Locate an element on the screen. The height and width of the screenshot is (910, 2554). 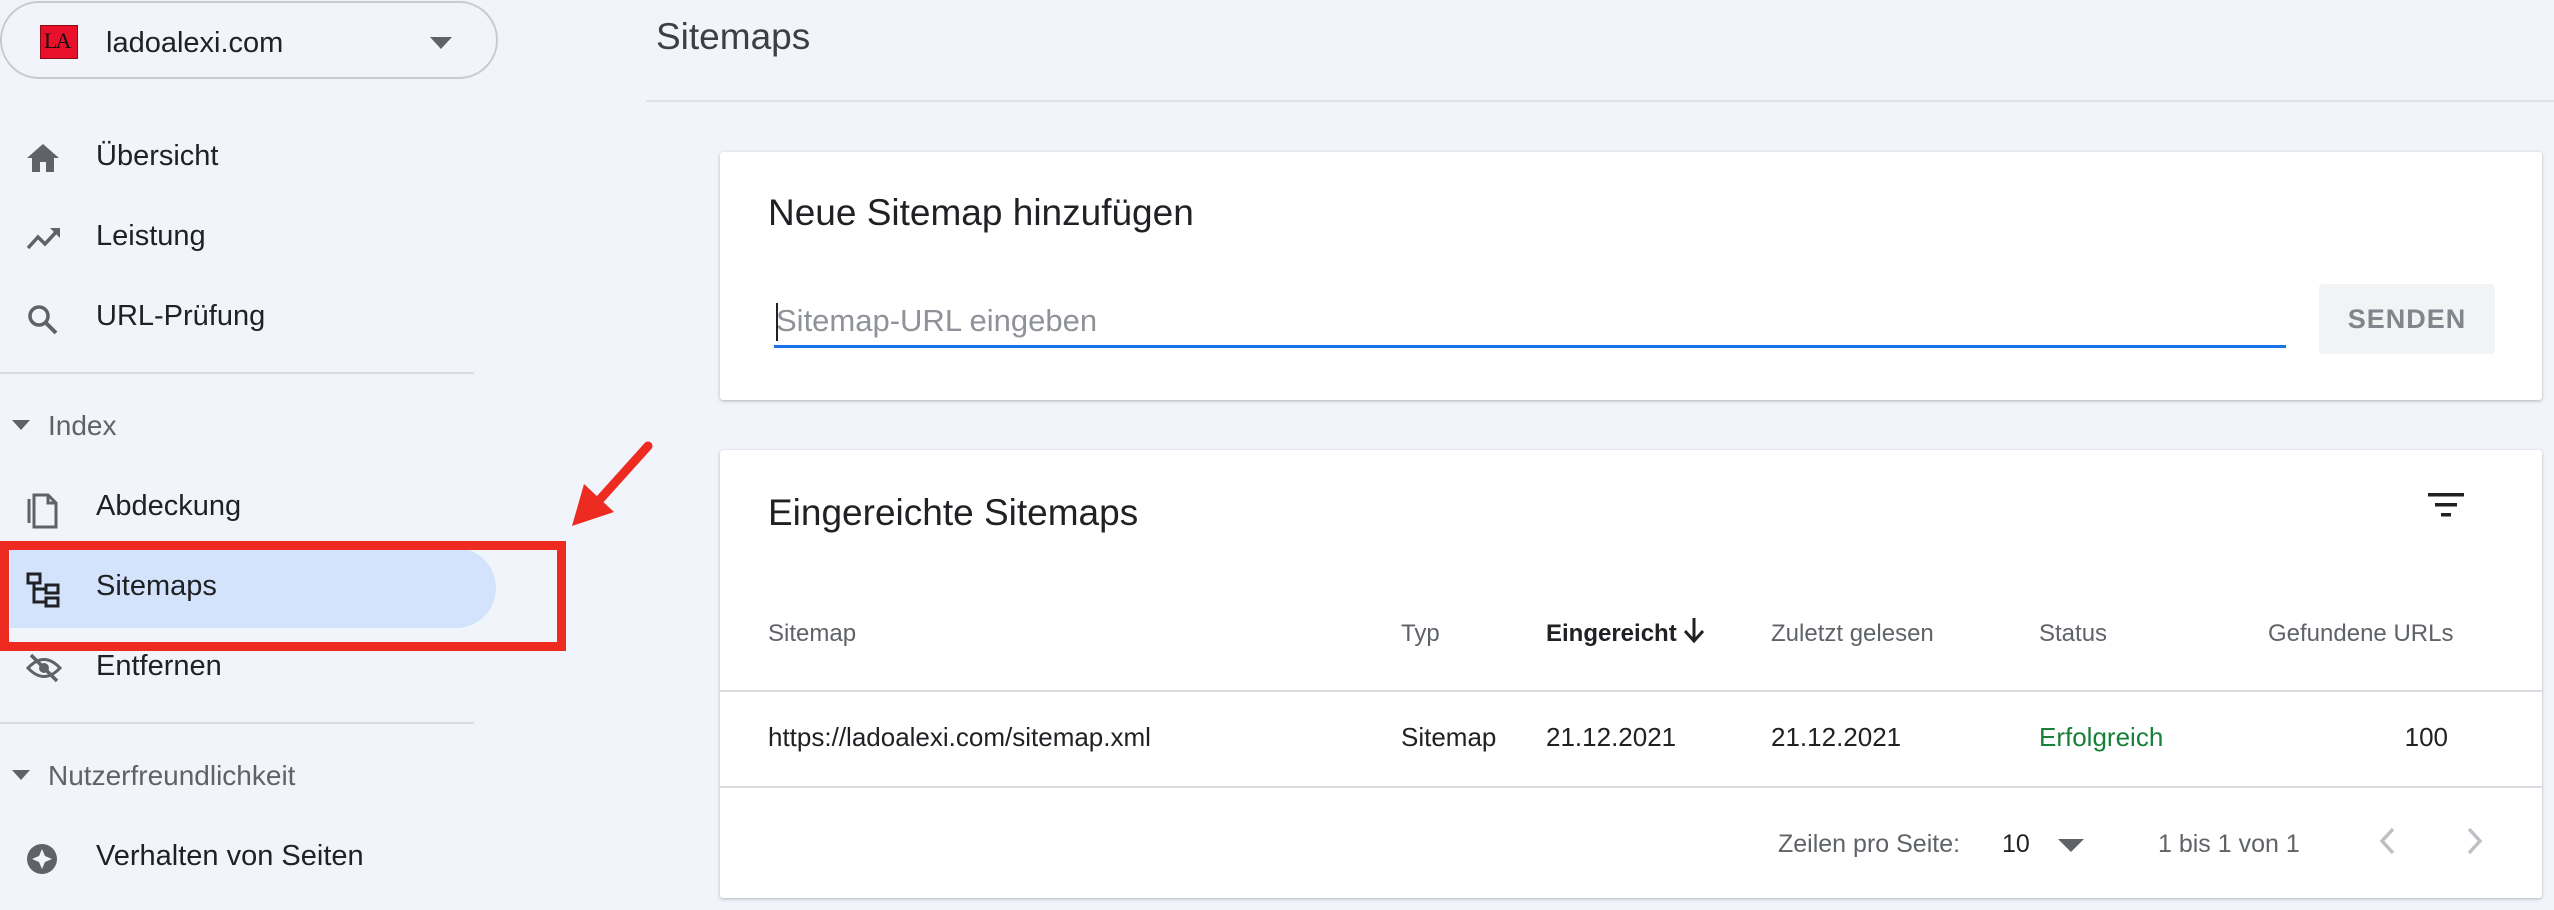
copy-icon is located at coordinates (42, 511).